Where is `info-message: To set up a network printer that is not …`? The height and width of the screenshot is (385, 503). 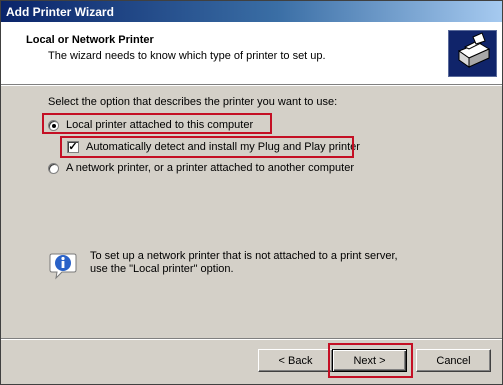
info-message: To set up a network printer that is not … is located at coordinates (244, 263).